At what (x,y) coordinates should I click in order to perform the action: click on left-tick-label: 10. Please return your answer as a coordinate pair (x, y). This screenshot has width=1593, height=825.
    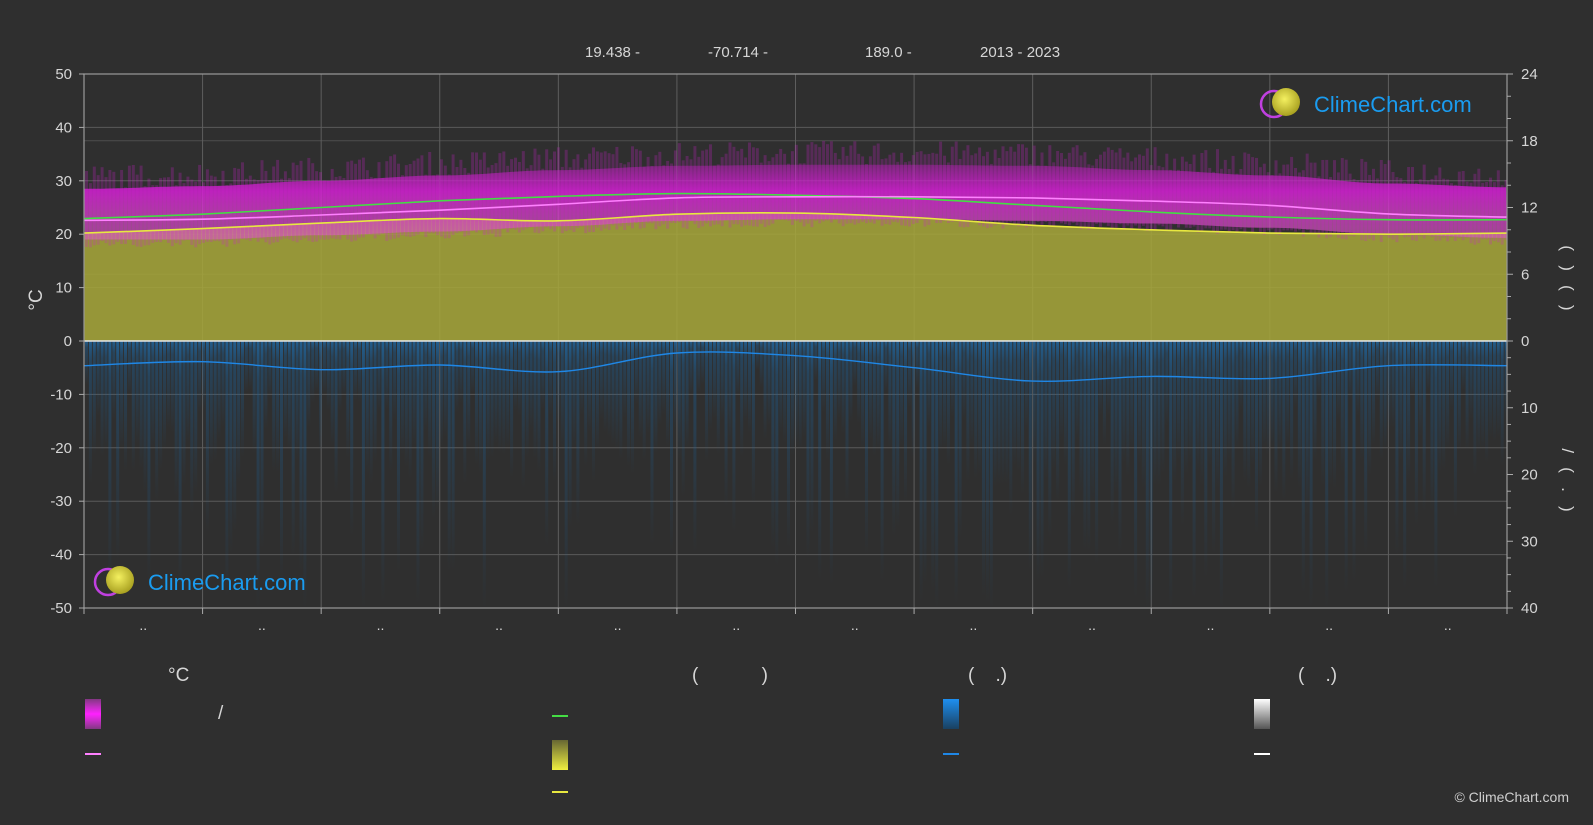
    Looking at the image, I should click on (63, 288).